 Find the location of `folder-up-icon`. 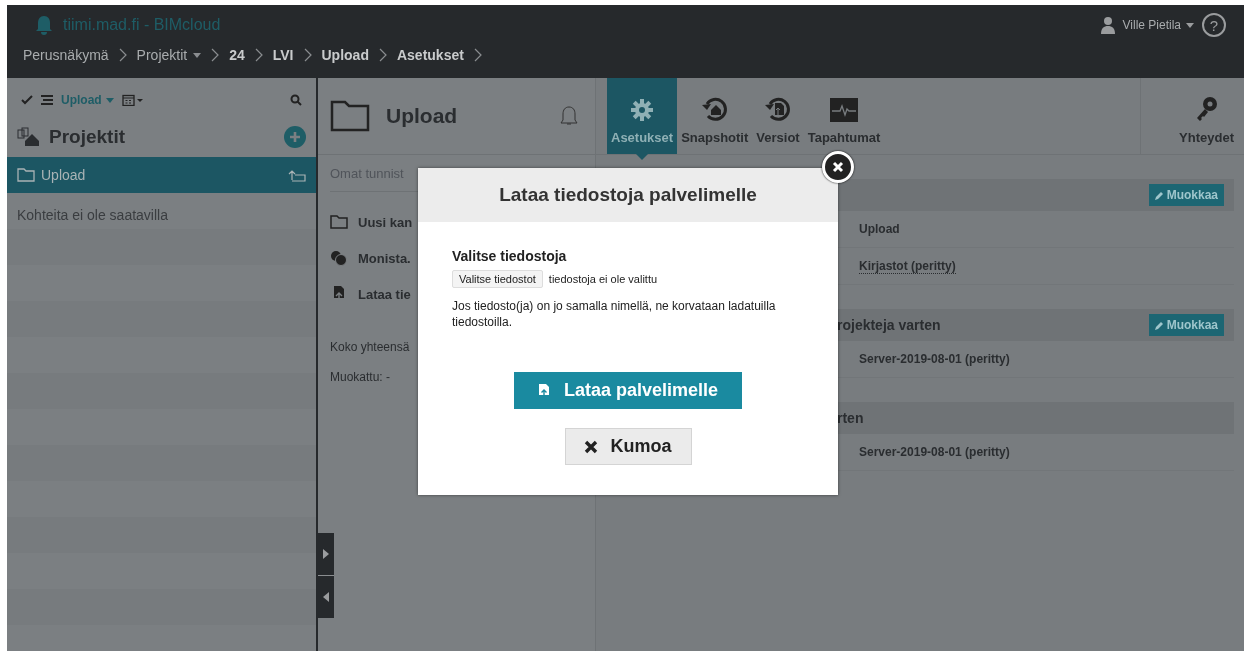

folder-up-icon is located at coordinates (297, 175).